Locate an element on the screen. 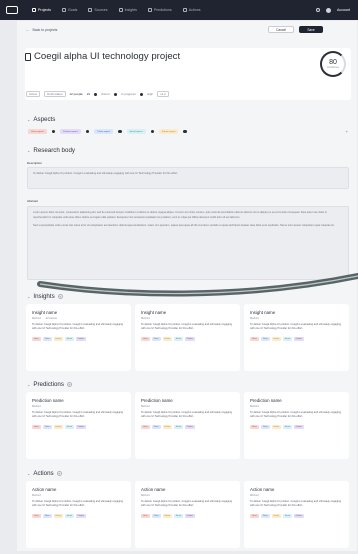  section-actions: ⌄ Actions + is located at coordinates (44, 473).